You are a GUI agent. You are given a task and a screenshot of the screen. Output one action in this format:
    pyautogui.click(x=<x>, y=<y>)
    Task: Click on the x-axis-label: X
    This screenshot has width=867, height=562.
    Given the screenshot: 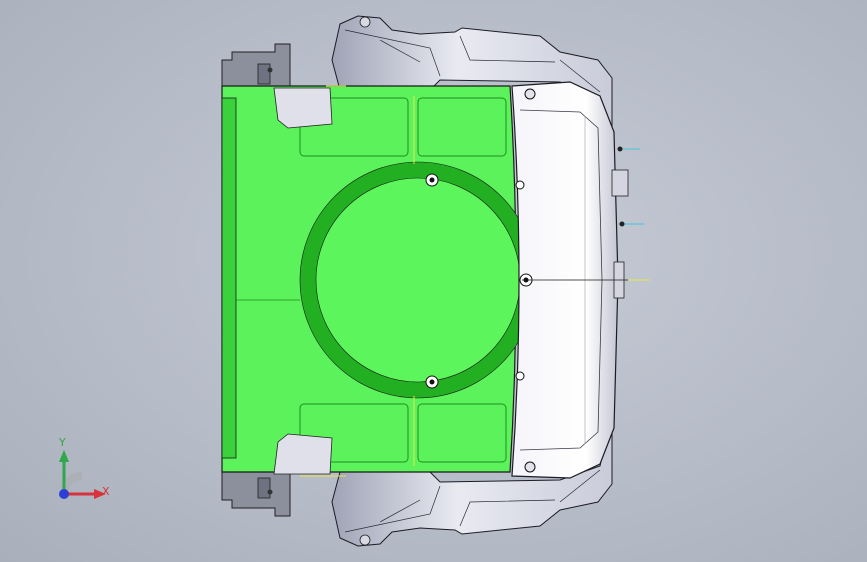 What is the action you would take?
    pyautogui.click(x=106, y=491)
    